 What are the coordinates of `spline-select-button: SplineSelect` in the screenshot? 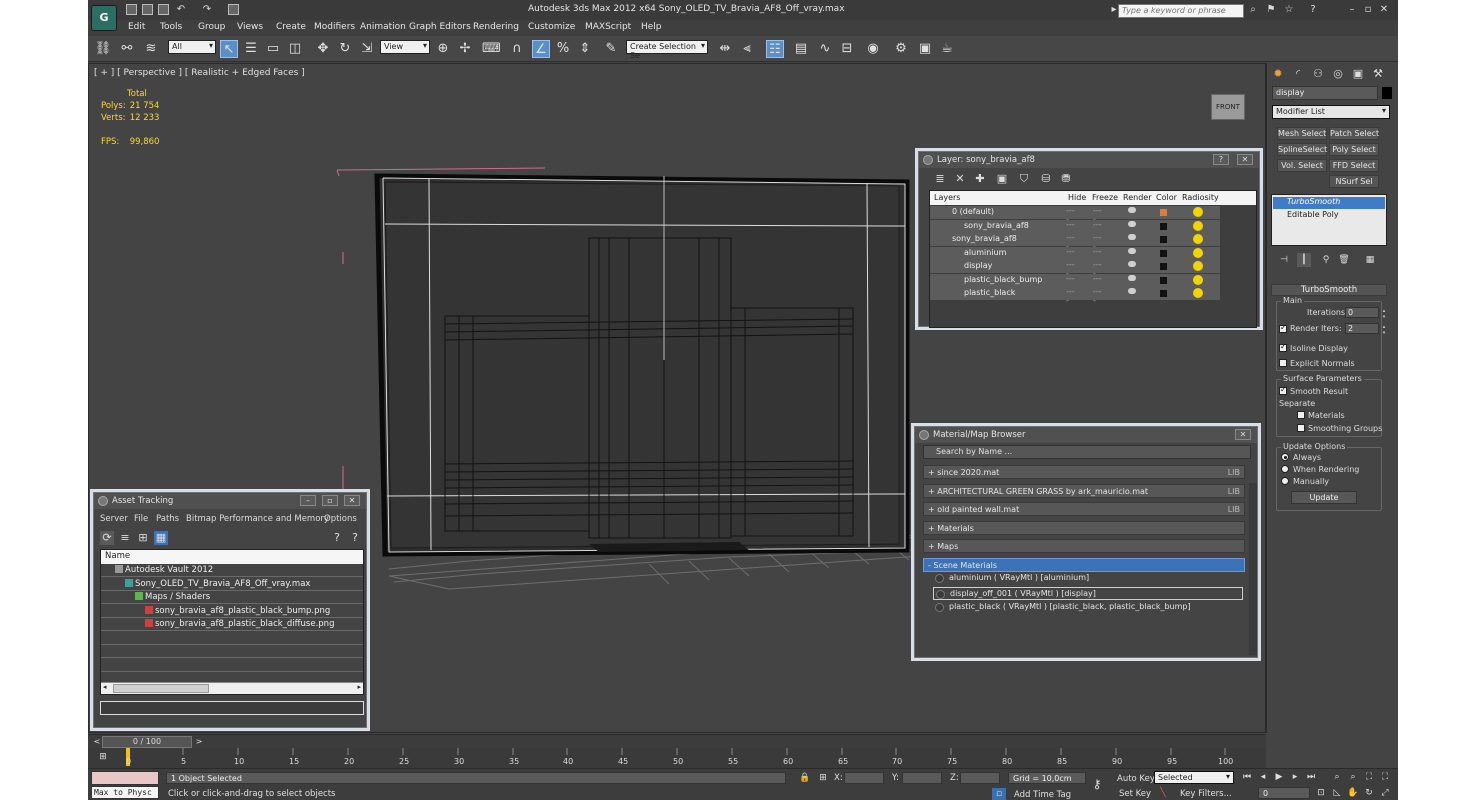 It's located at (1302, 149).